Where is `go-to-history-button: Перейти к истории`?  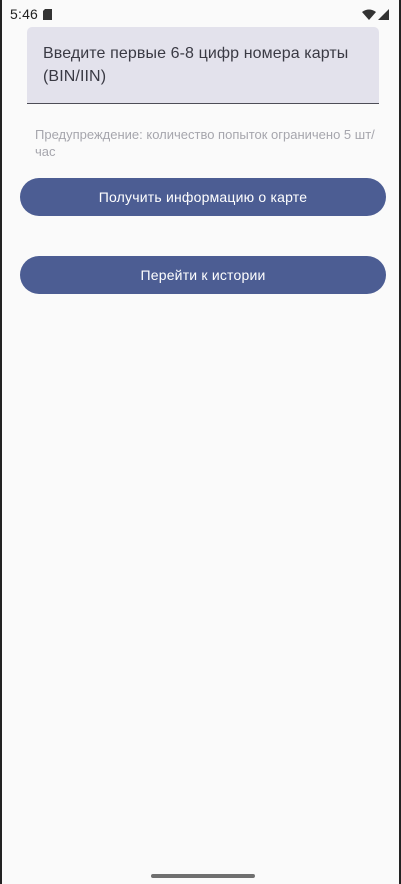 go-to-history-button: Перейти к истории is located at coordinates (203, 275).